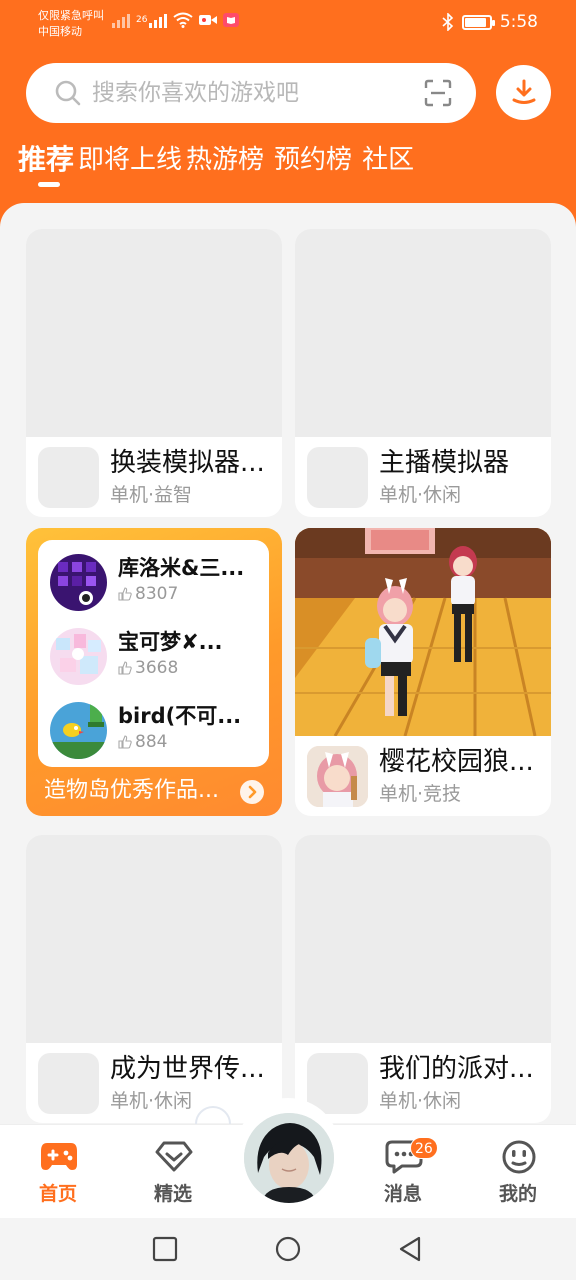  I want to click on search-input: 搜索你喜欢的游戏吧, so click(251, 93).